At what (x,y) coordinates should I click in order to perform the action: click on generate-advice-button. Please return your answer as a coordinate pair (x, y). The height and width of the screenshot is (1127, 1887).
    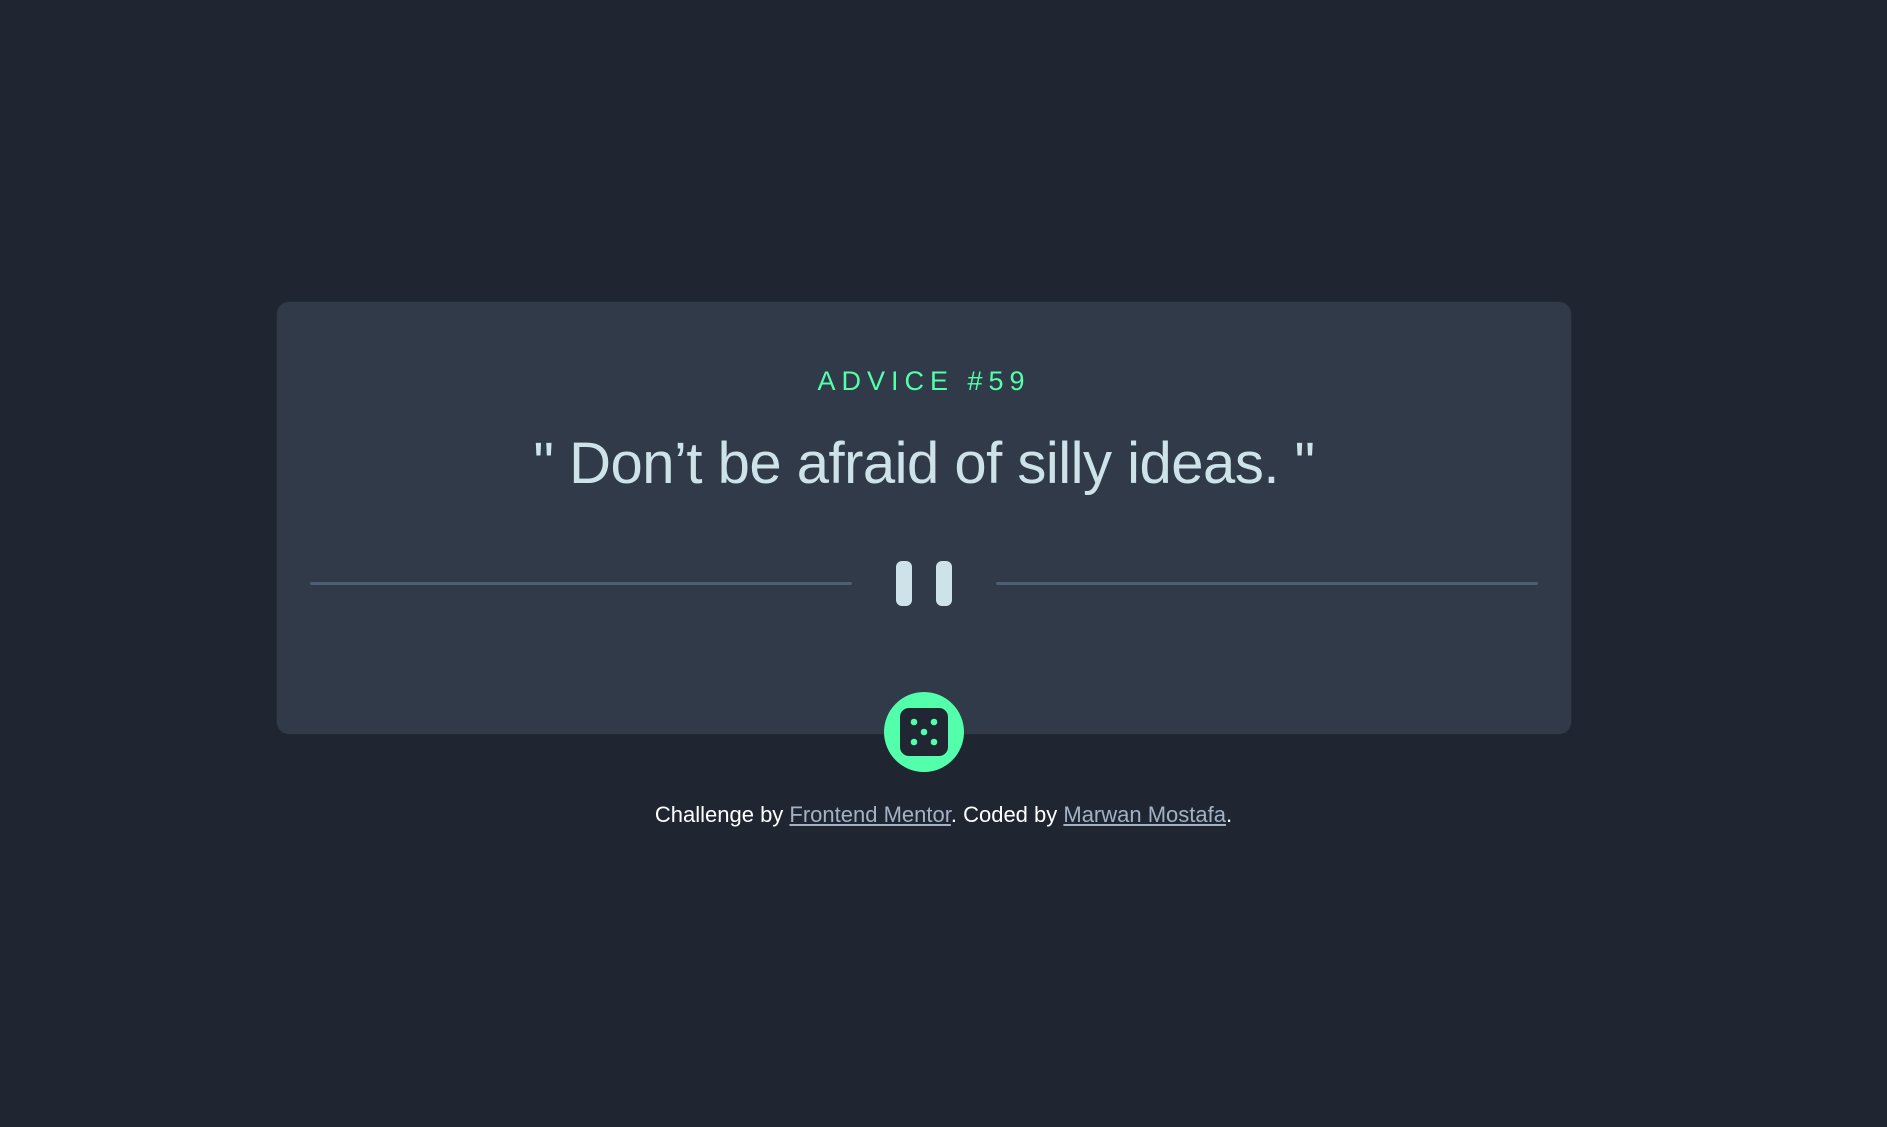
    Looking at the image, I should click on (924, 732).